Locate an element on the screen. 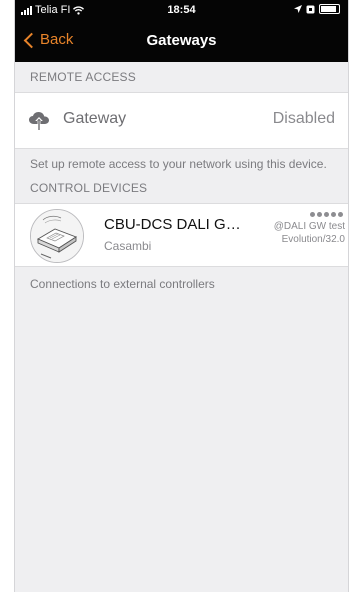  navigation-bar: Back Gateways is located at coordinates (181, 42).